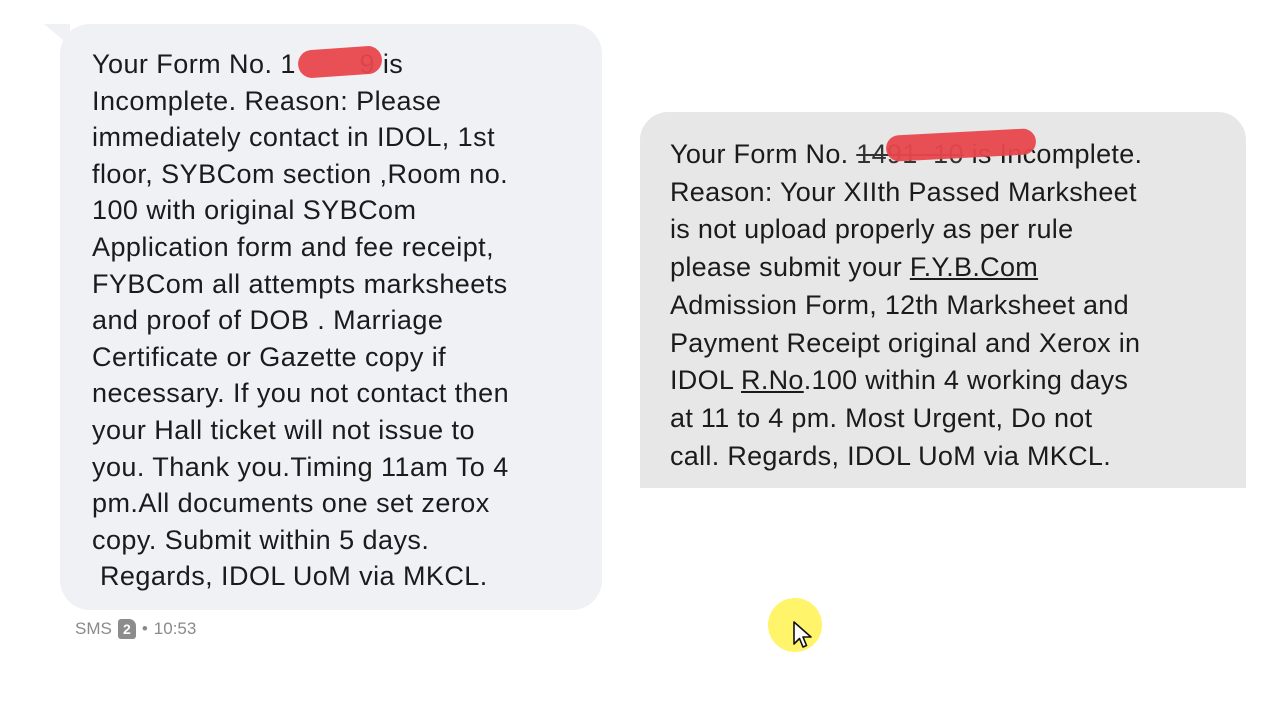 This screenshot has width=1280, height=720. Describe the element at coordinates (294, 137) in the screenshot. I see `msg-line: immediately contact in IDOL, 1st` at that location.